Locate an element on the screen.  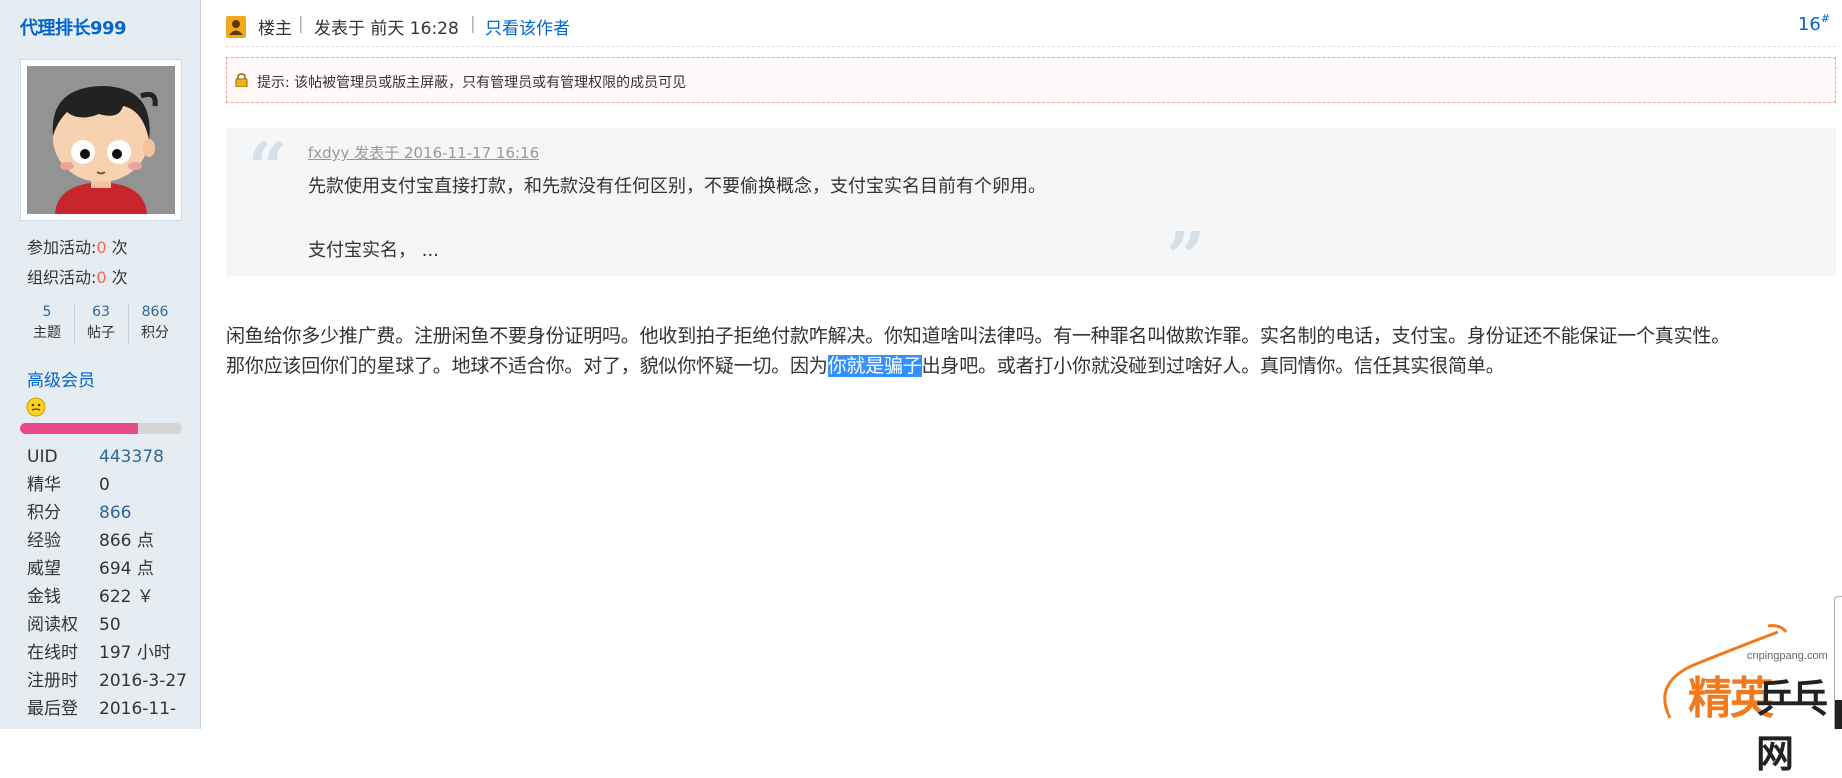
stat-label: 主题 is located at coordinates (47, 333).